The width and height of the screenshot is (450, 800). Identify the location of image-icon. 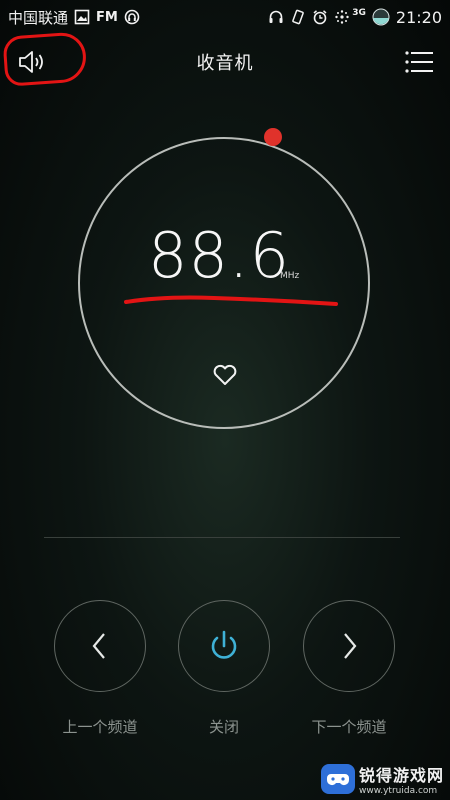
(82, 17).